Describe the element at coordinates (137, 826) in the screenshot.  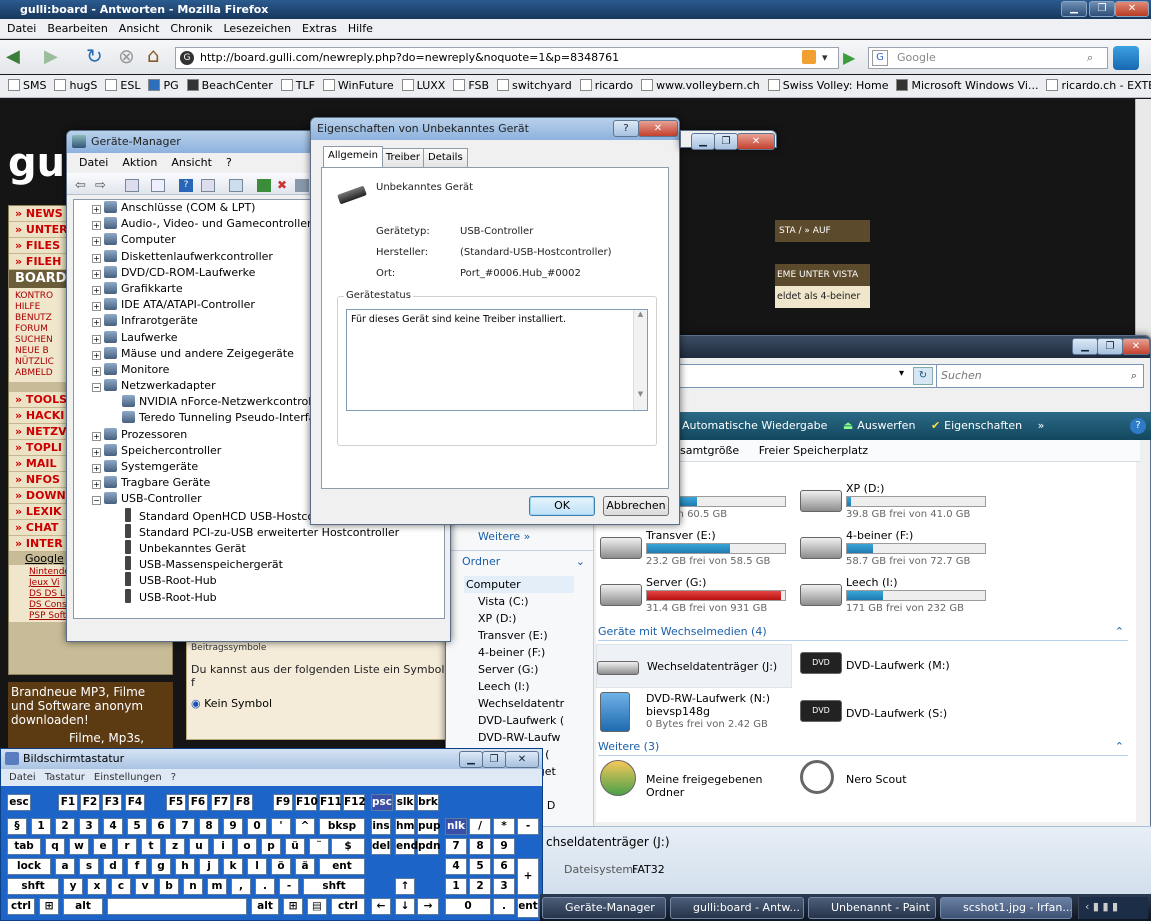
I see `key: 5` at that location.